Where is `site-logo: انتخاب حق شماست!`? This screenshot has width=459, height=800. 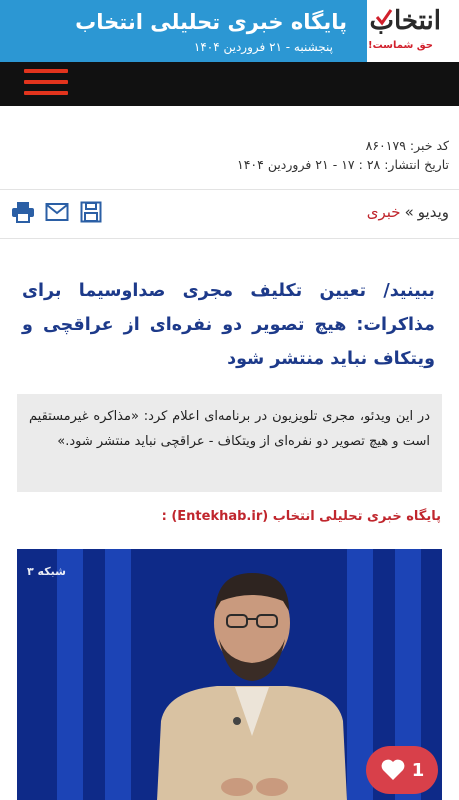
site-logo: انتخاب حق شماست! is located at coordinates (413, 31).